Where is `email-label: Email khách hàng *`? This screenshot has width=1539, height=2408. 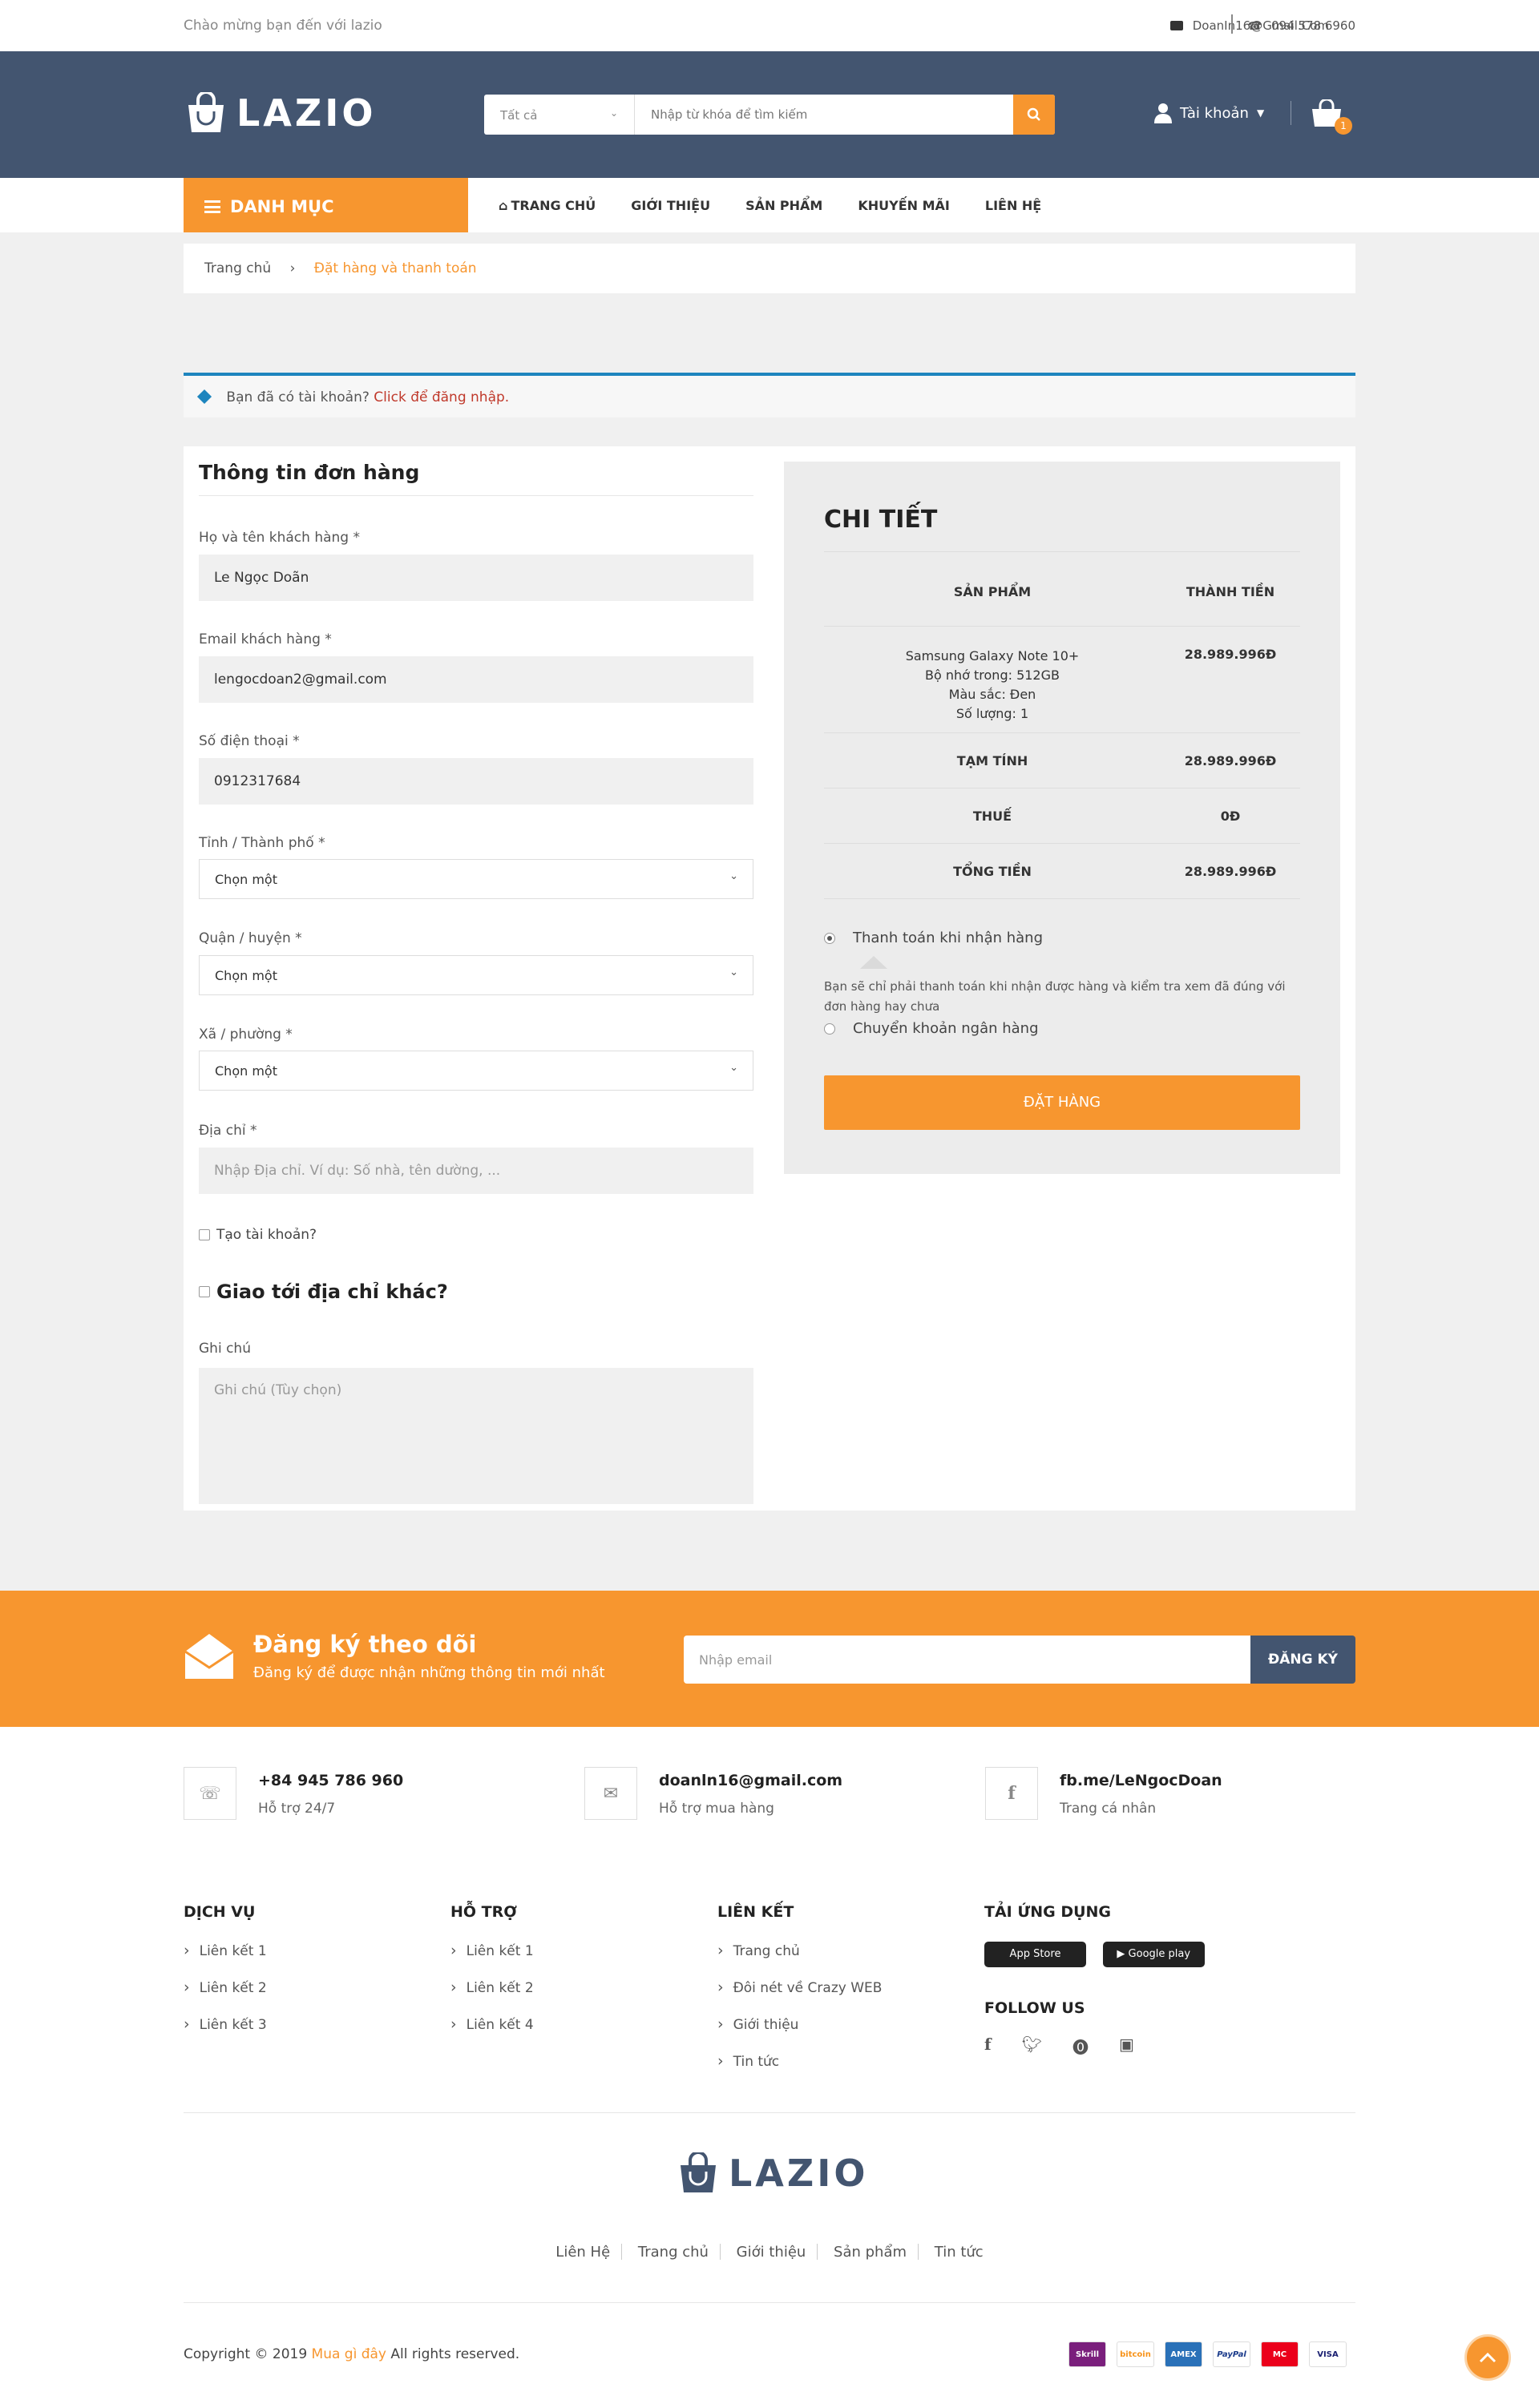 email-label: Email khách hàng * is located at coordinates (265, 639).